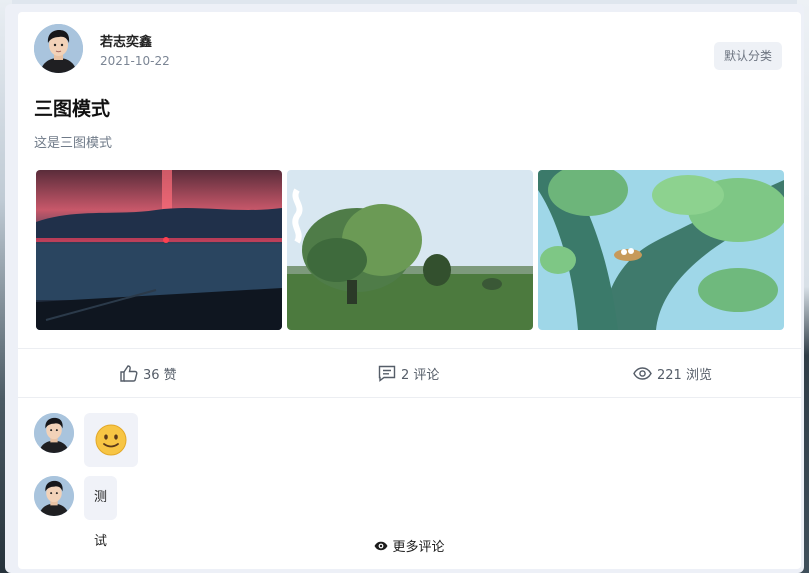  Describe the element at coordinates (72, 107) in the screenshot. I see `post-title: 三图模式` at that location.